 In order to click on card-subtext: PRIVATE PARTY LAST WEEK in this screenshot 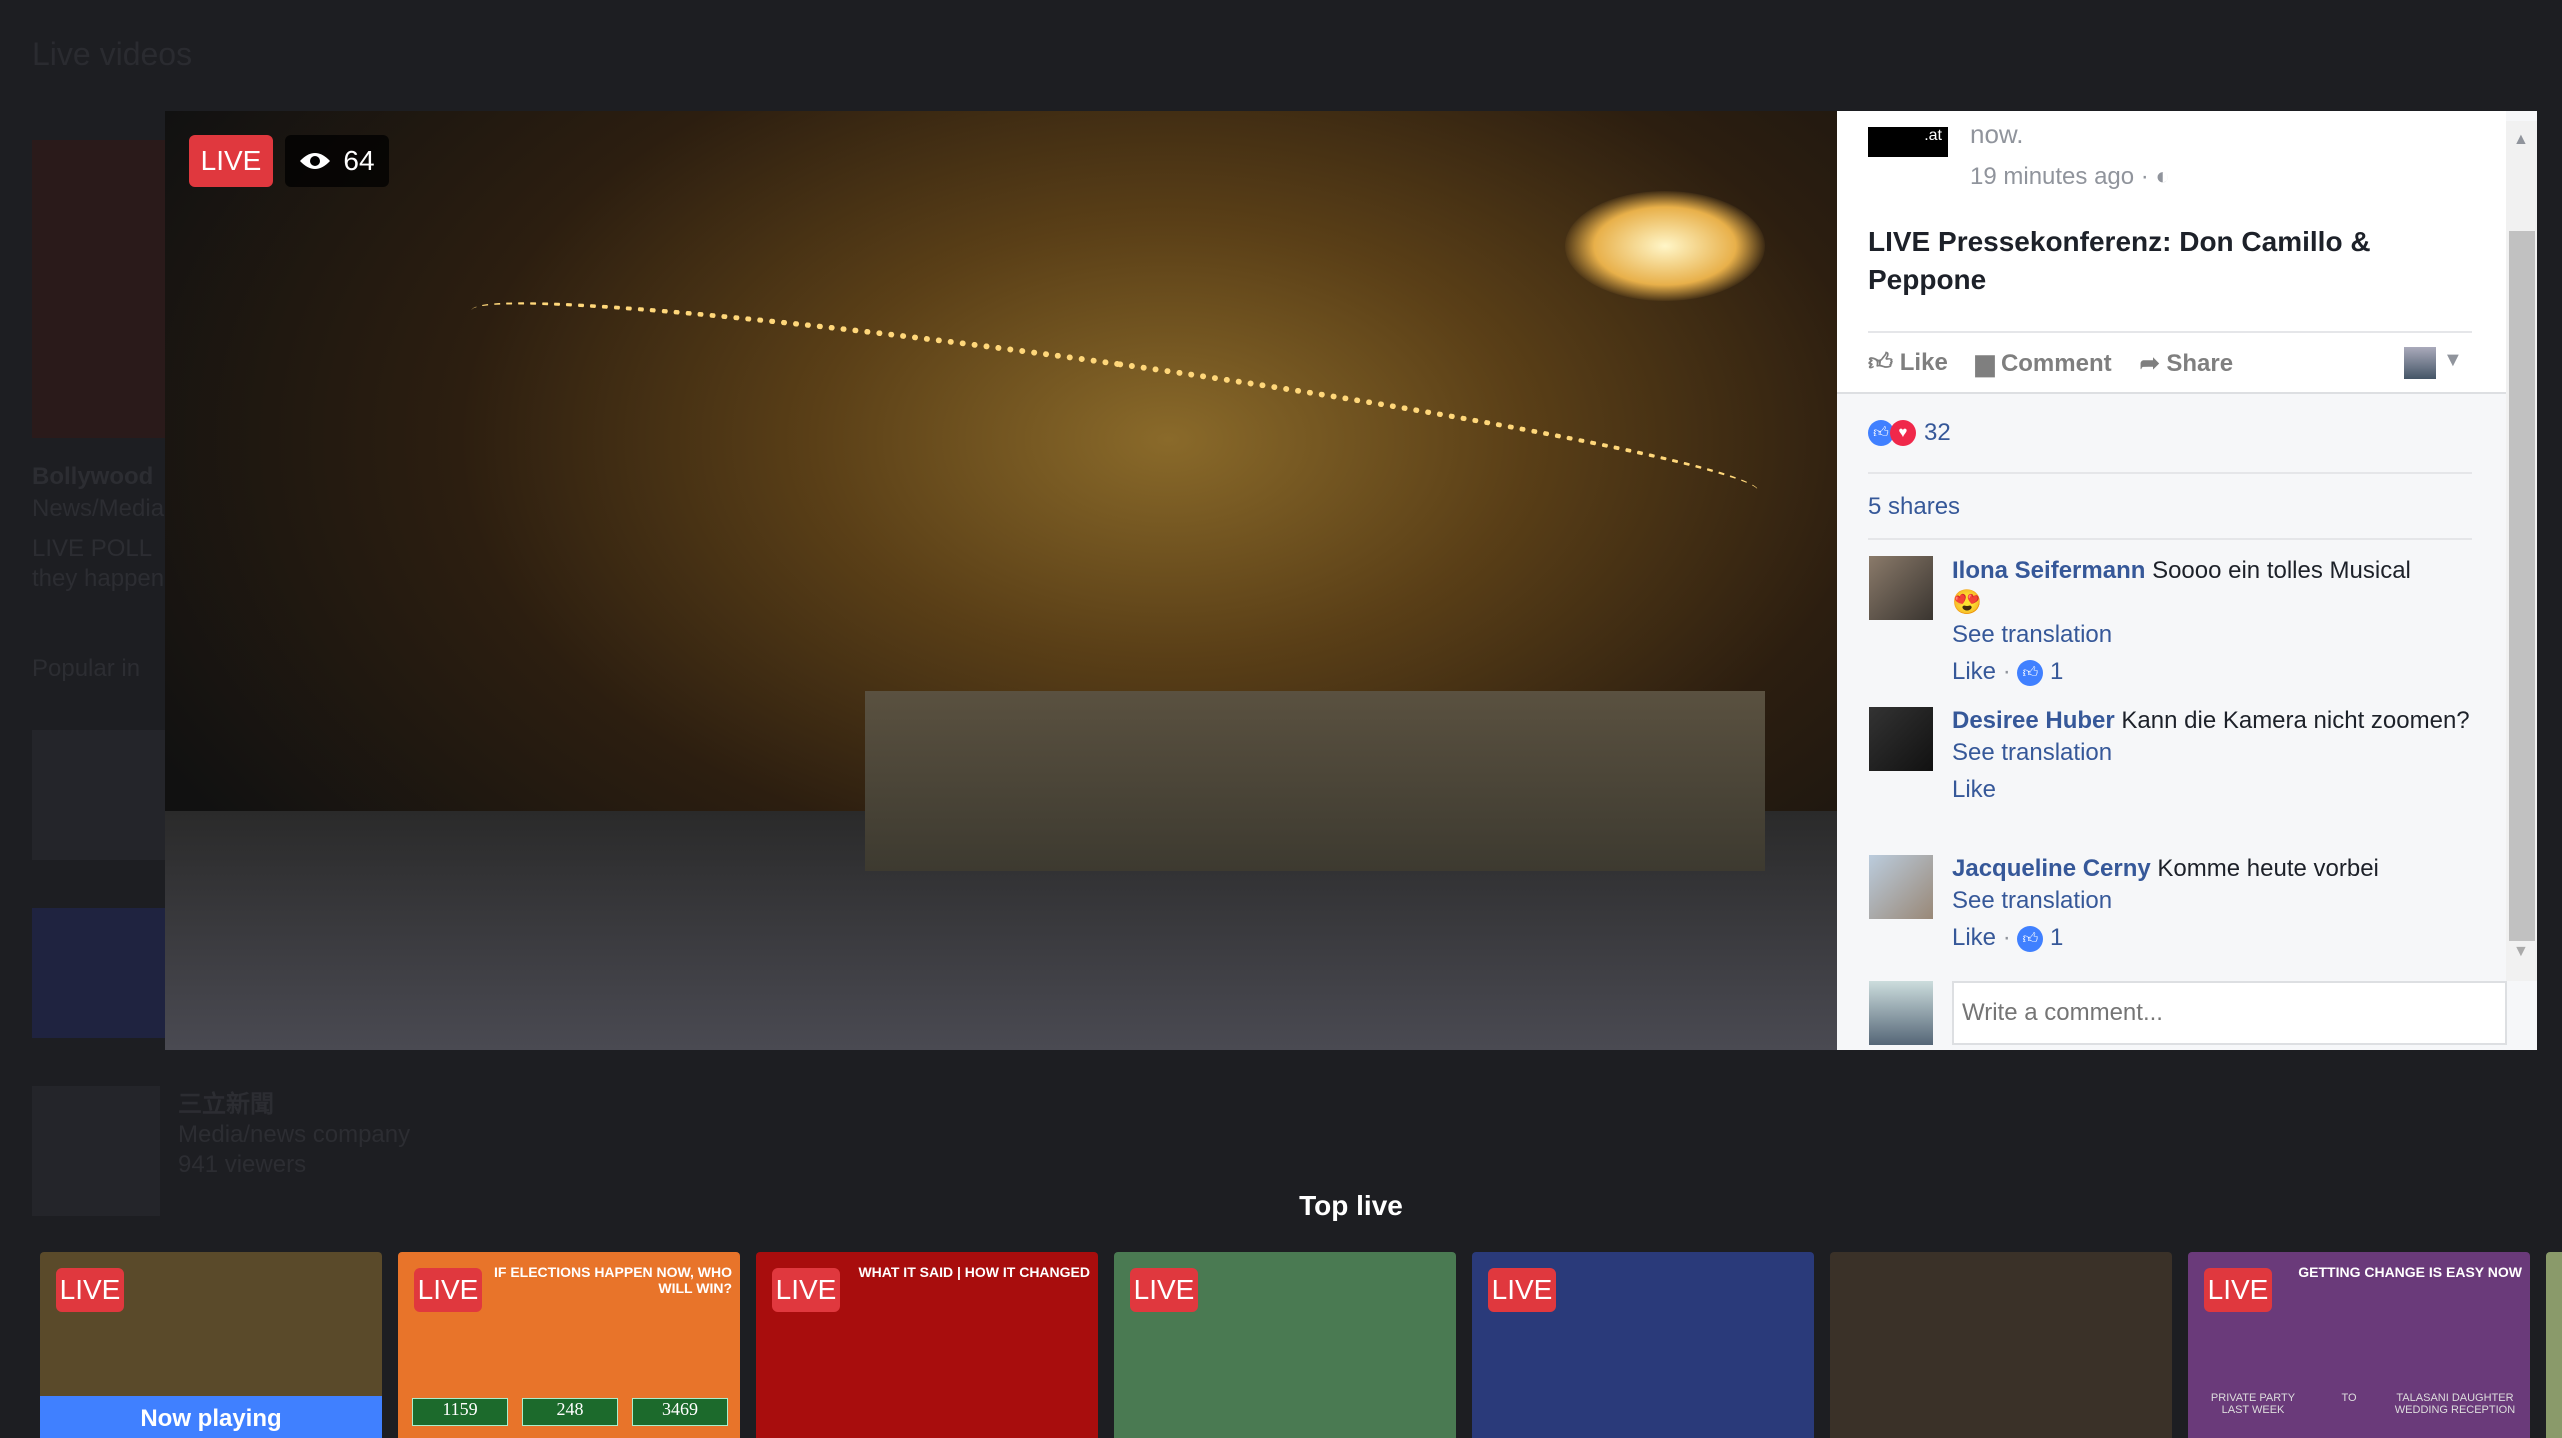, I will do `click(2253, 1404)`.